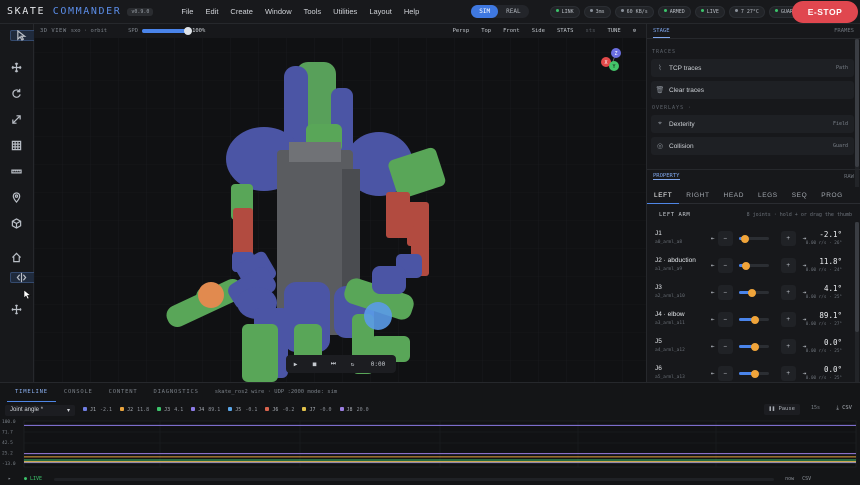 The width and height of the screenshot is (860, 485). What do you see at coordinates (40, 410) in the screenshot?
I see `signal-select: Joint angle * ▾` at bounding box center [40, 410].